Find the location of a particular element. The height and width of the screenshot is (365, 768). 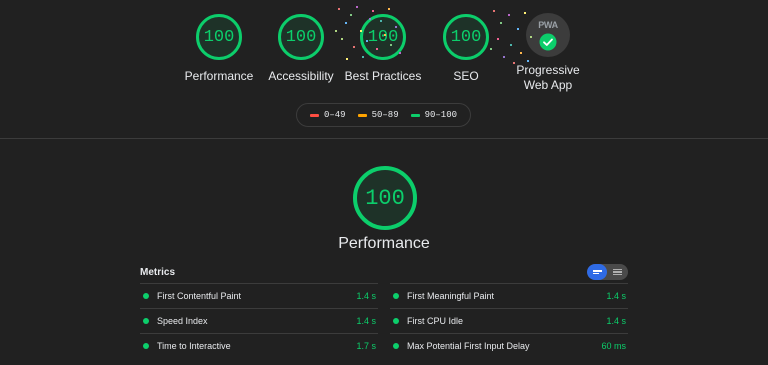

metric-value: 60 ms is located at coordinates (613, 346).